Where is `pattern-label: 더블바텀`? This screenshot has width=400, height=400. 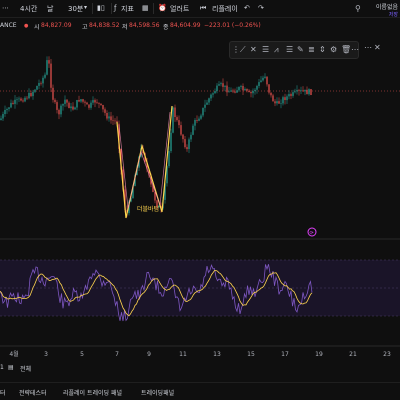 pattern-label: 더블바텀 is located at coordinates (148, 209).